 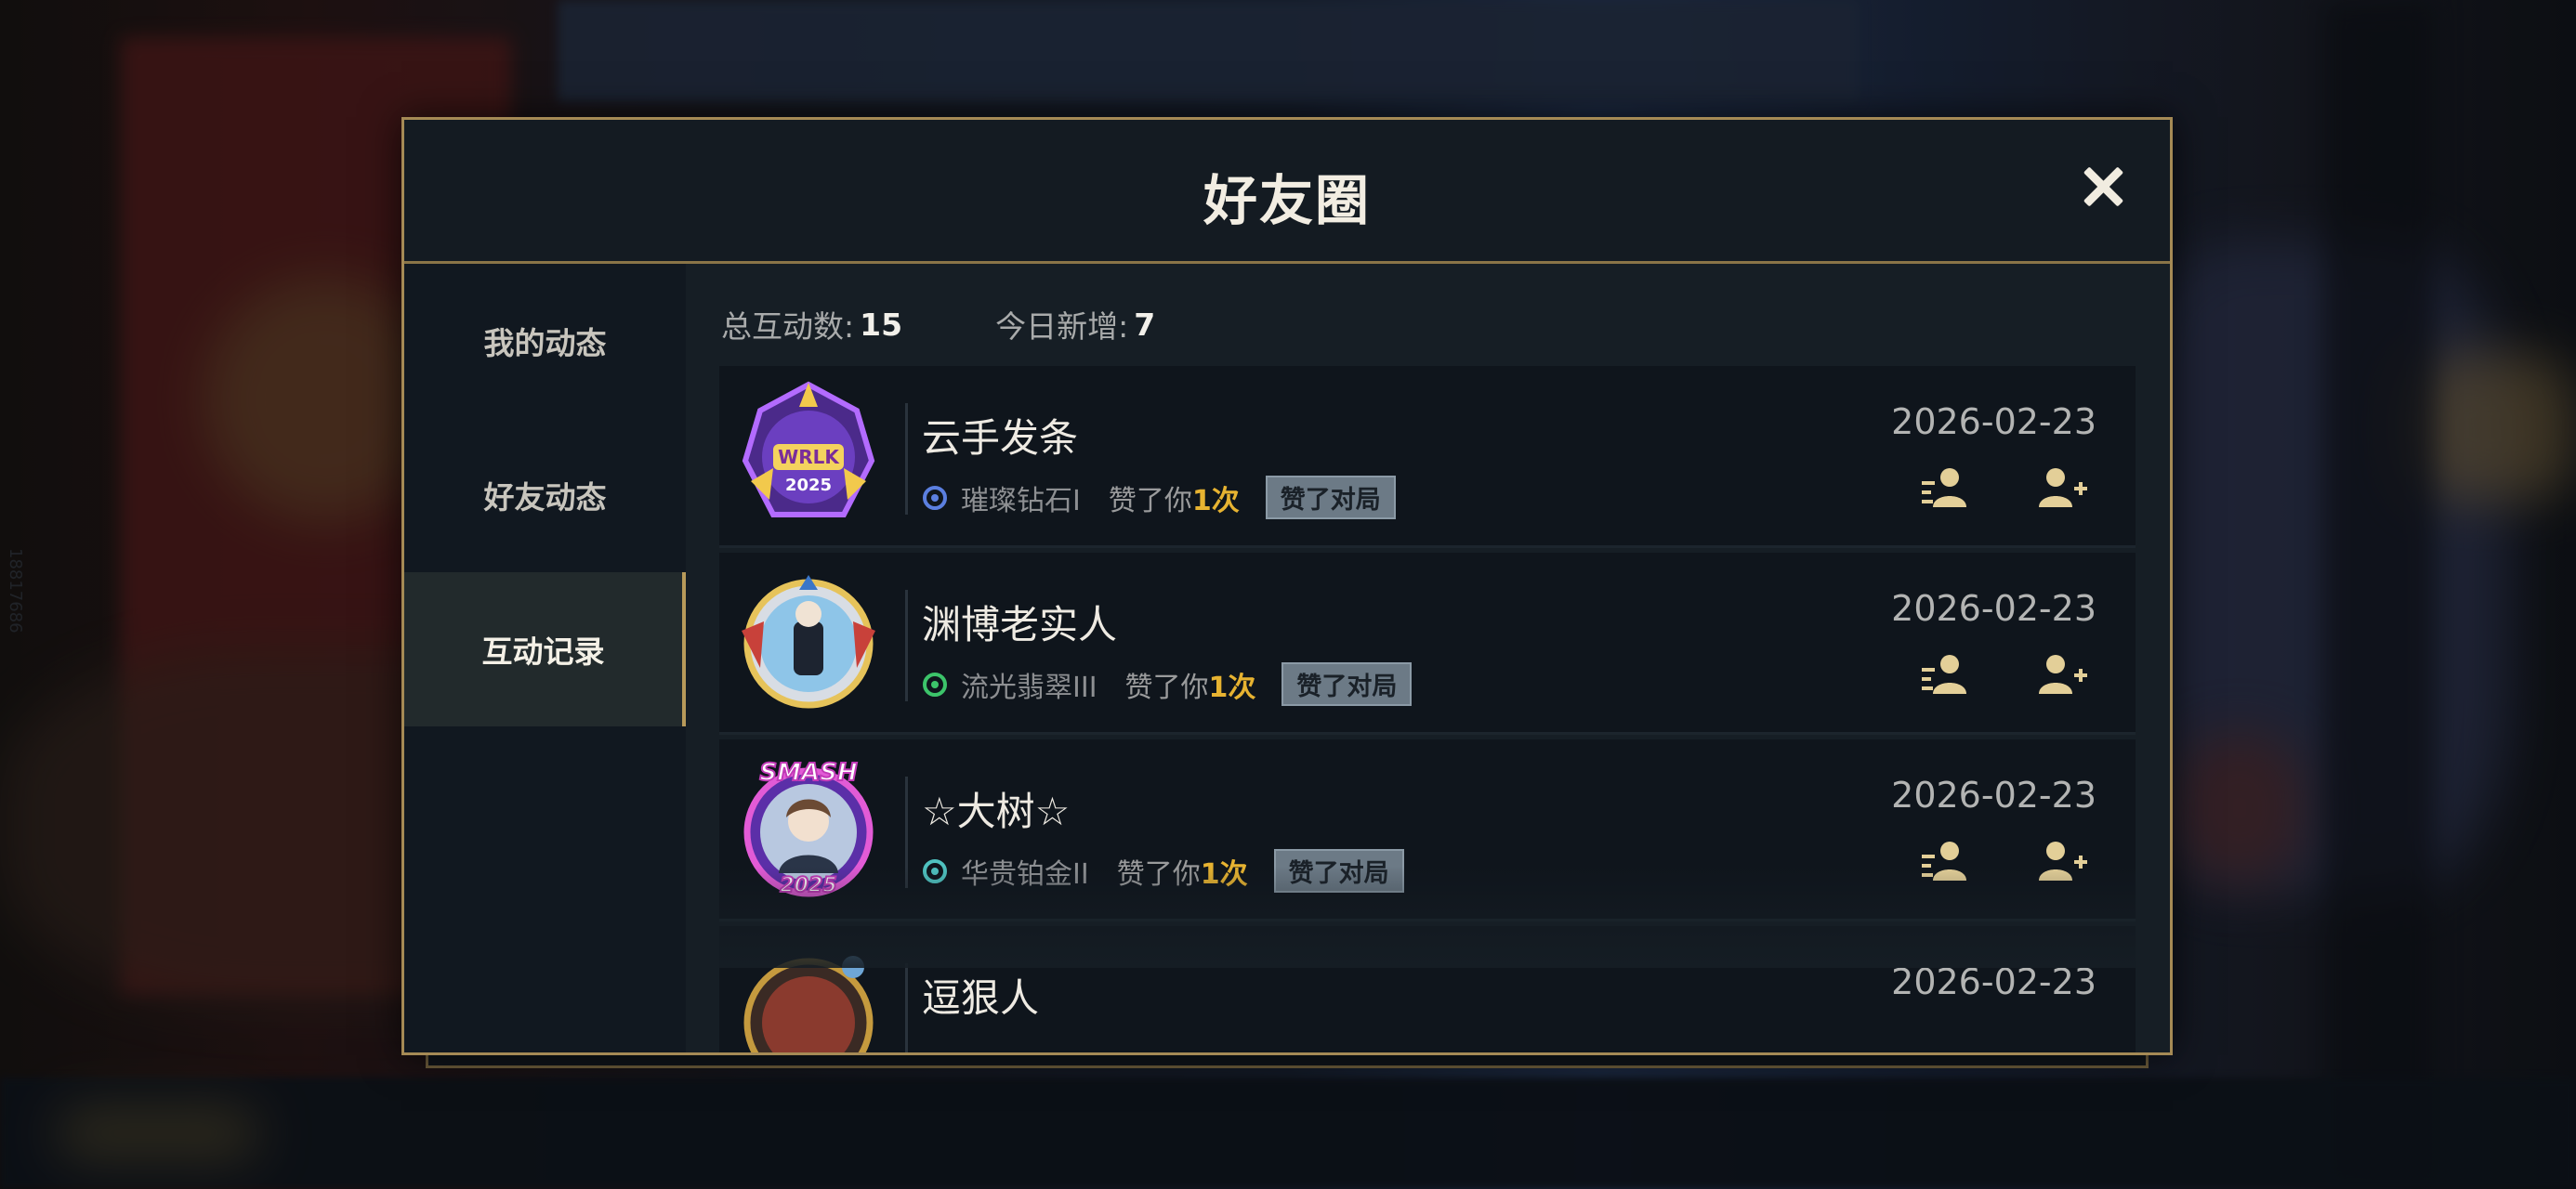 What do you see at coordinates (1287, 1061) in the screenshot?
I see `dialog-bottom-edge` at bounding box center [1287, 1061].